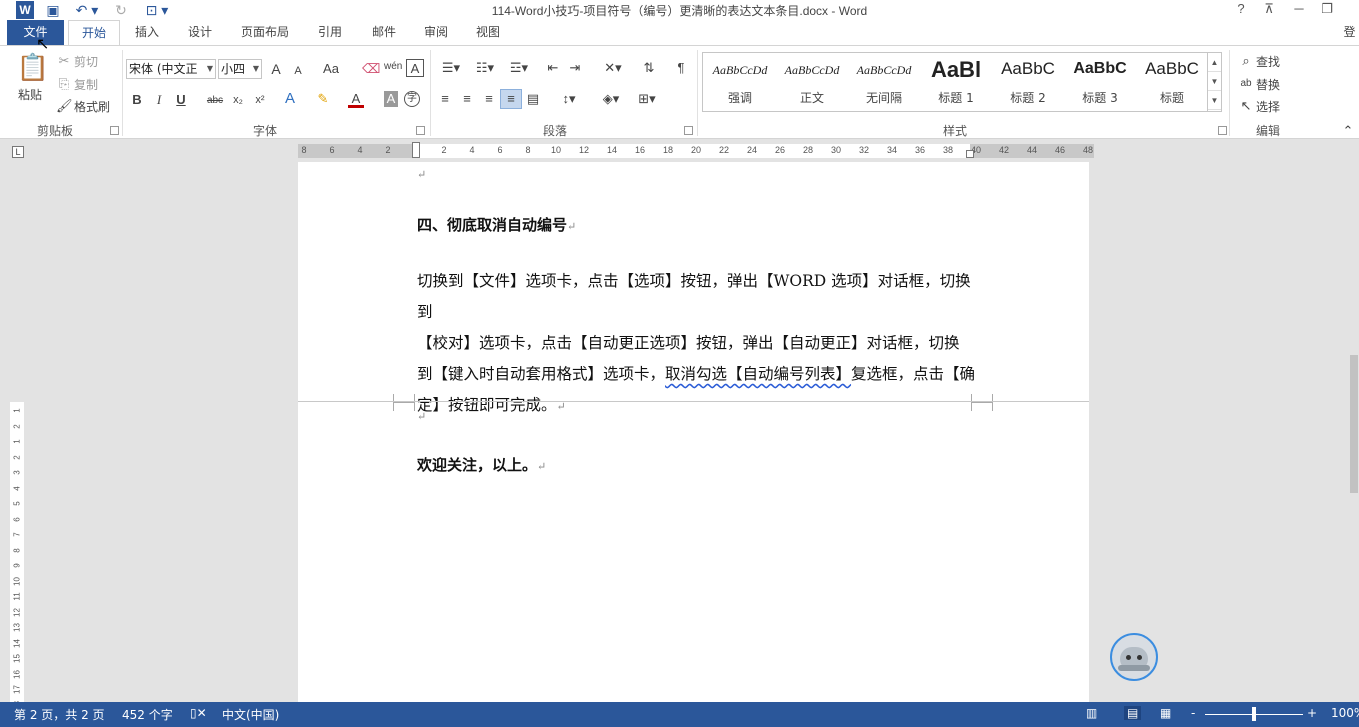 The image size is (1359, 727). I want to click on strikethrough-button: abc, so click(215, 101).